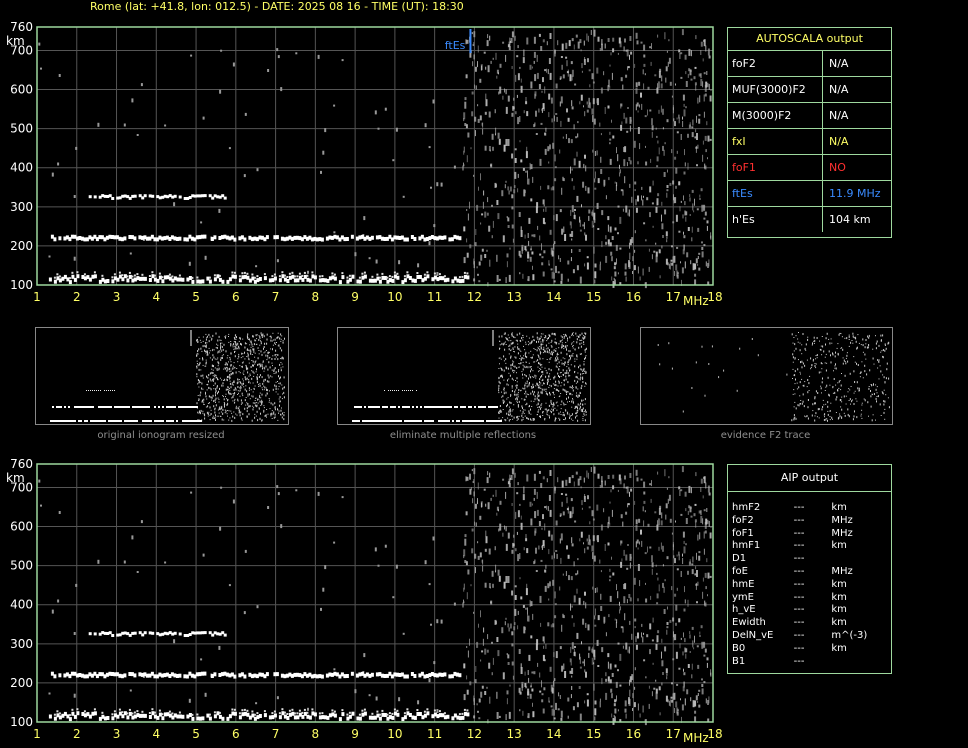 This screenshot has width=968, height=748. I want to click on x-tick-label: 10, so click(394, 734).